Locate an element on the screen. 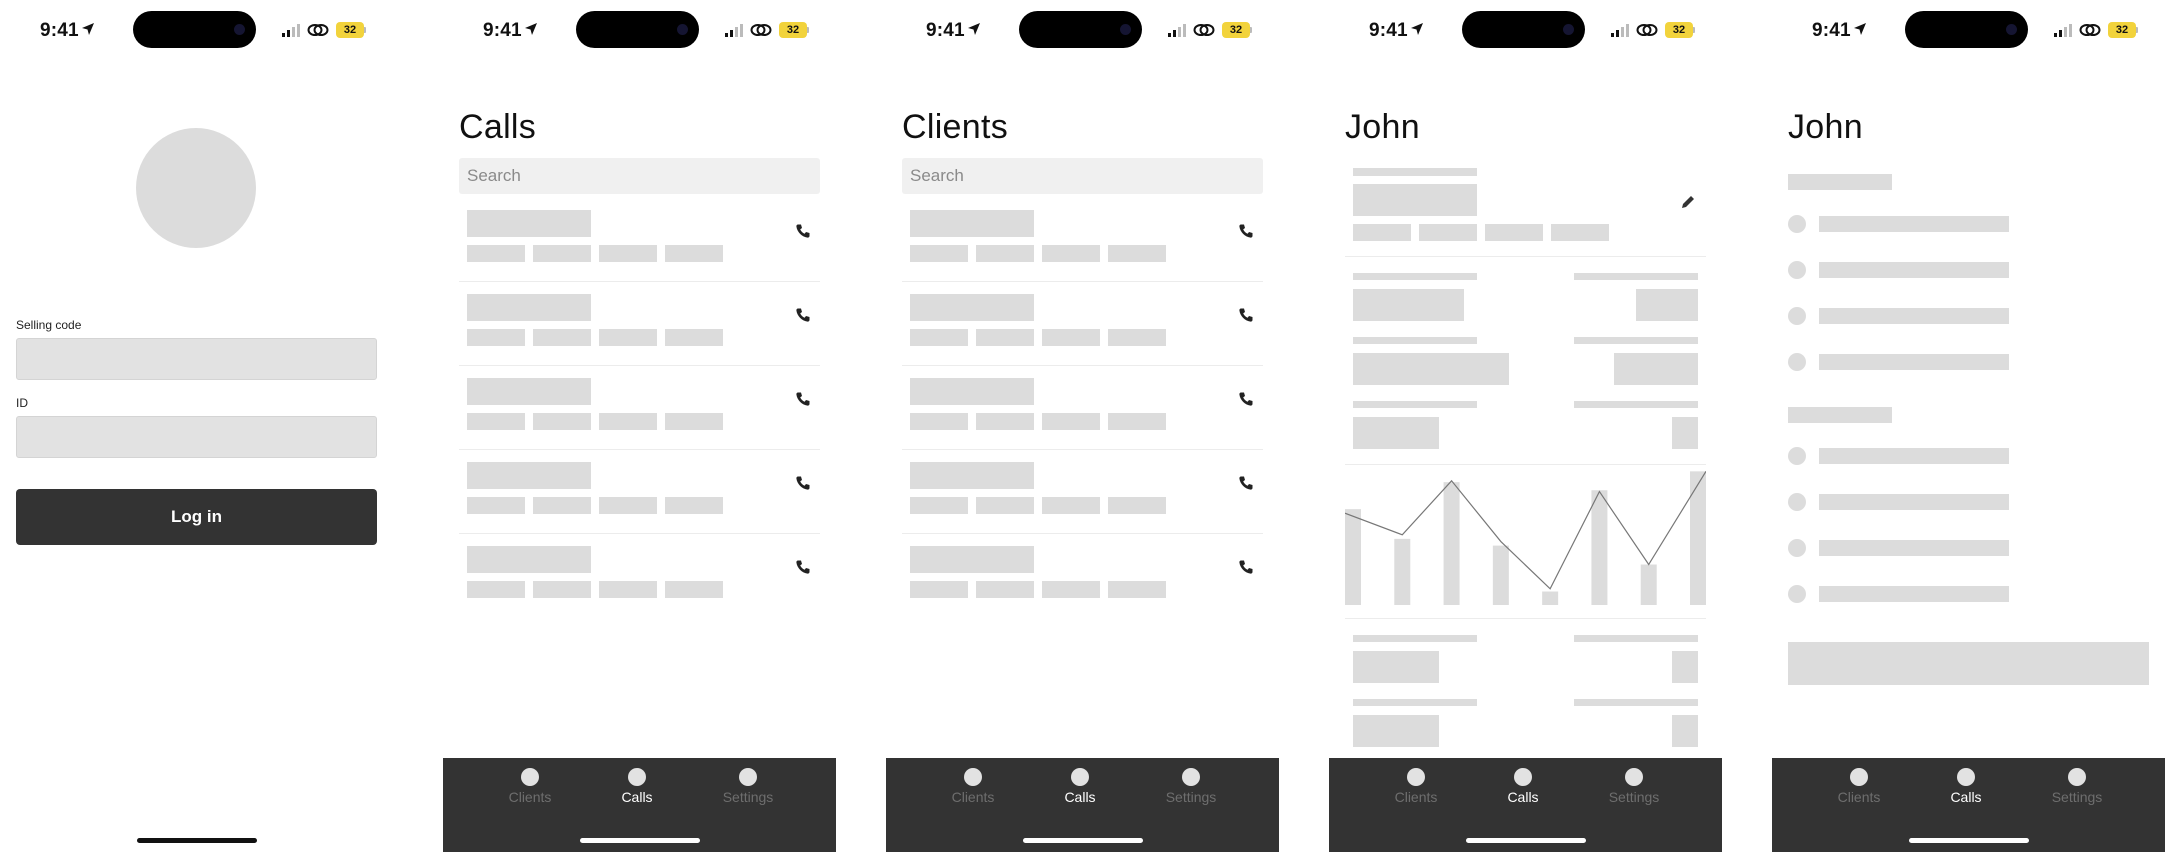 This screenshot has height=852, width=2165. selling-code-field is located at coordinates (196, 359).